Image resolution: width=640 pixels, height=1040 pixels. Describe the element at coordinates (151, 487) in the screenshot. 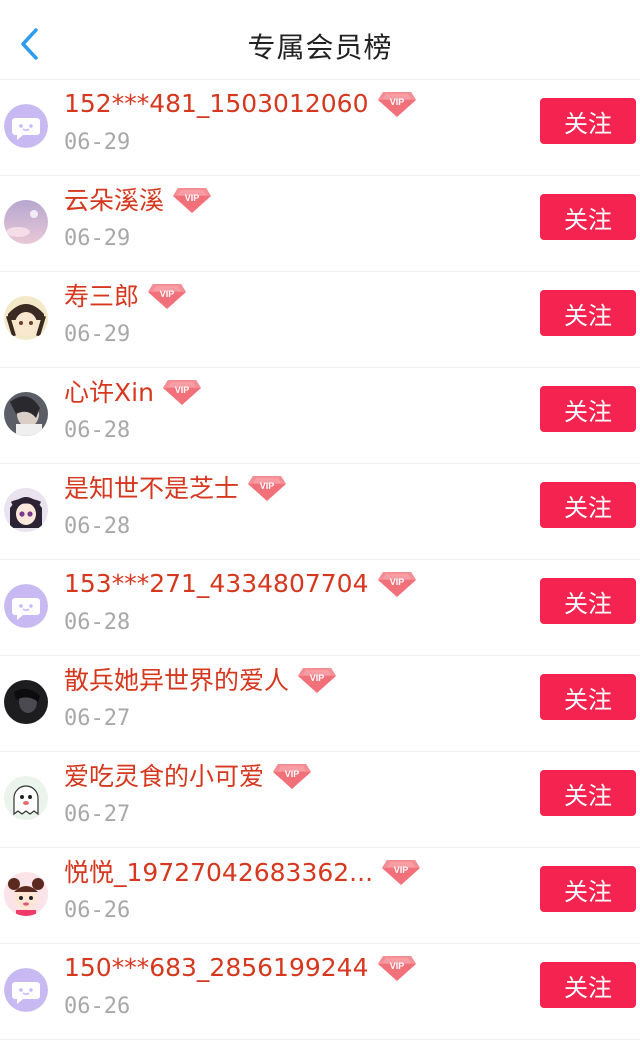

I see `member-name: 是知世不是芝士` at that location.